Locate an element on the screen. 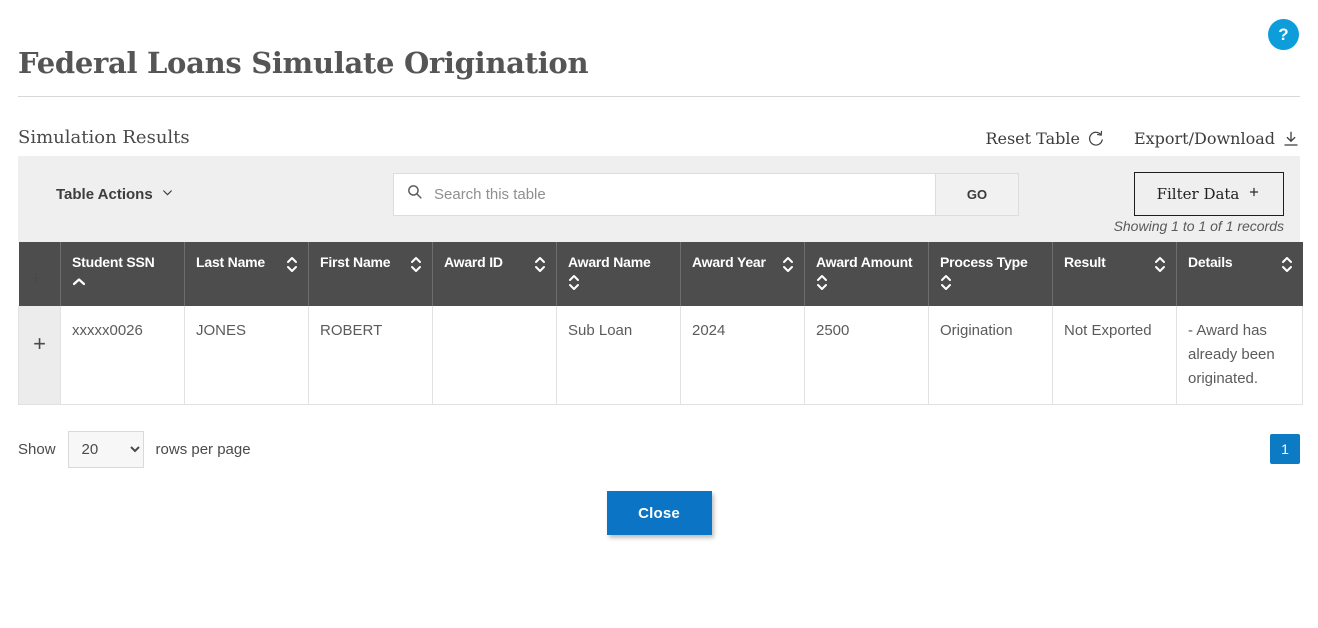  download-icon is located at coordinates (1291, 139).